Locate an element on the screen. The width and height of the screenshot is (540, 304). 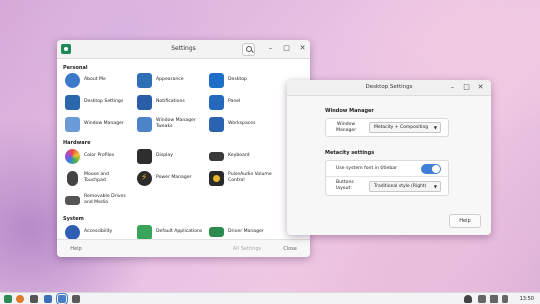
item-accessibility: Accessibility is located at coordinates (88, 231).